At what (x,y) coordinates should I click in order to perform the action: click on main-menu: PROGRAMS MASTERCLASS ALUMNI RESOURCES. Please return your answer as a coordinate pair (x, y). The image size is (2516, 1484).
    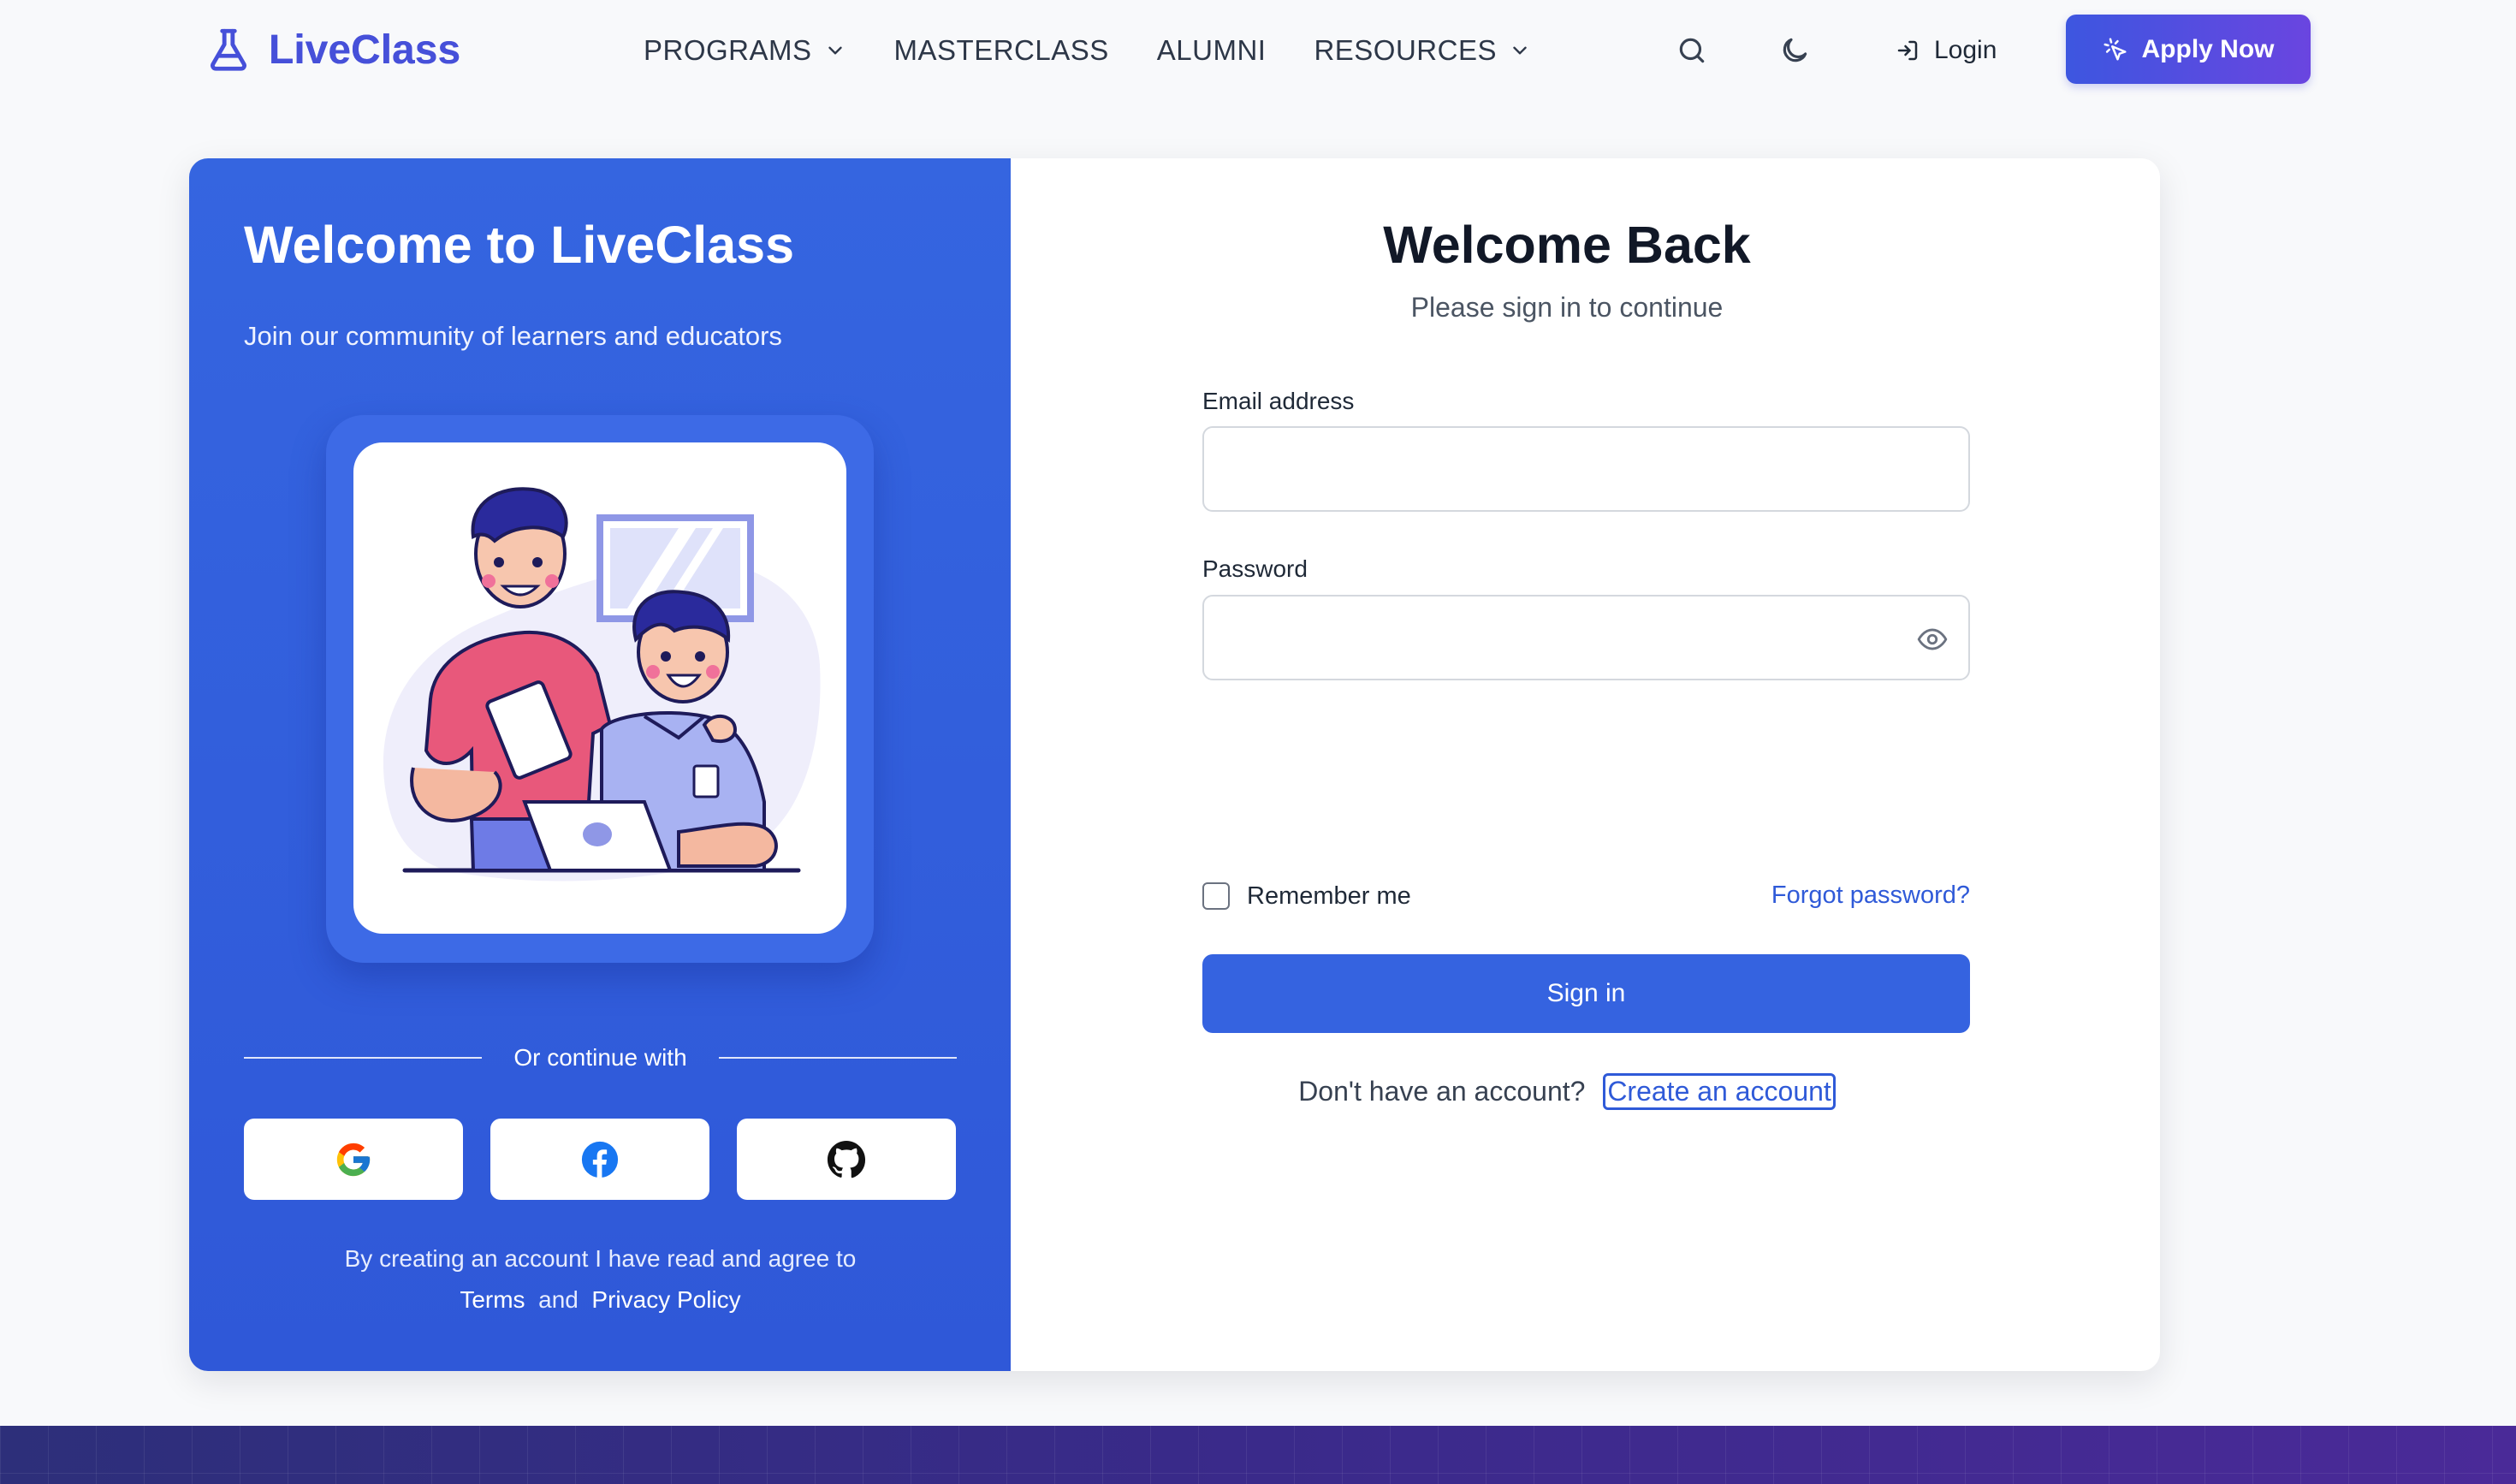
    Looking at the image, I should click on (1087, 51).